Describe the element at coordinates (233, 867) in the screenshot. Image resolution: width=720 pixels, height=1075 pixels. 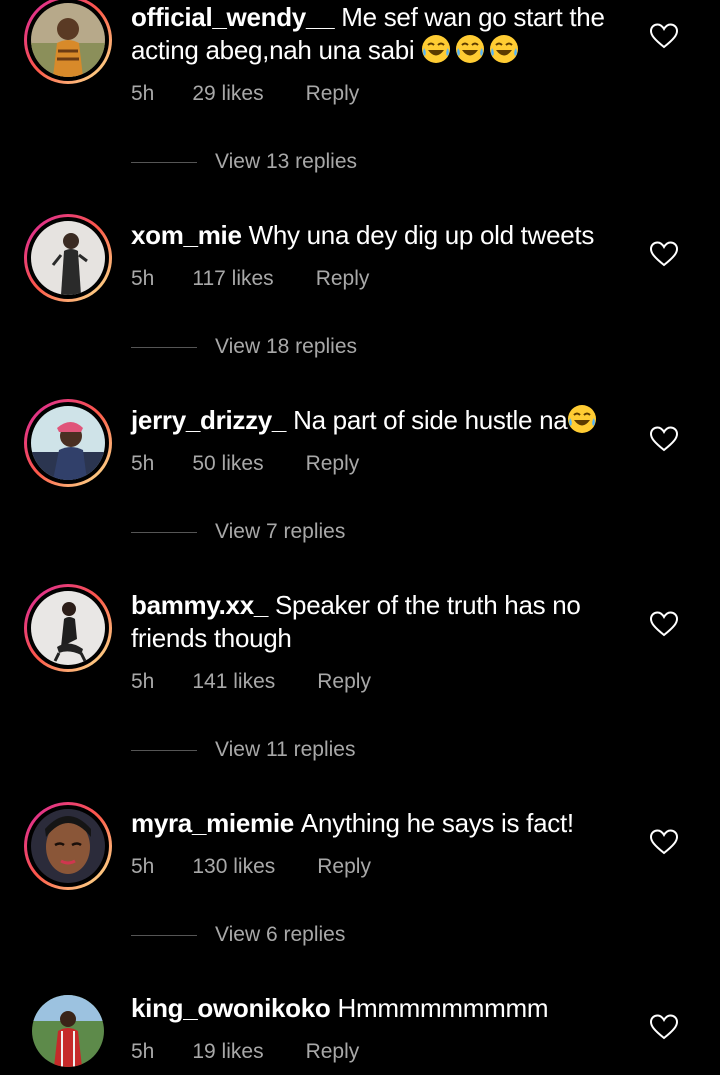
I see `comment-likes: 130 likes` at that location.